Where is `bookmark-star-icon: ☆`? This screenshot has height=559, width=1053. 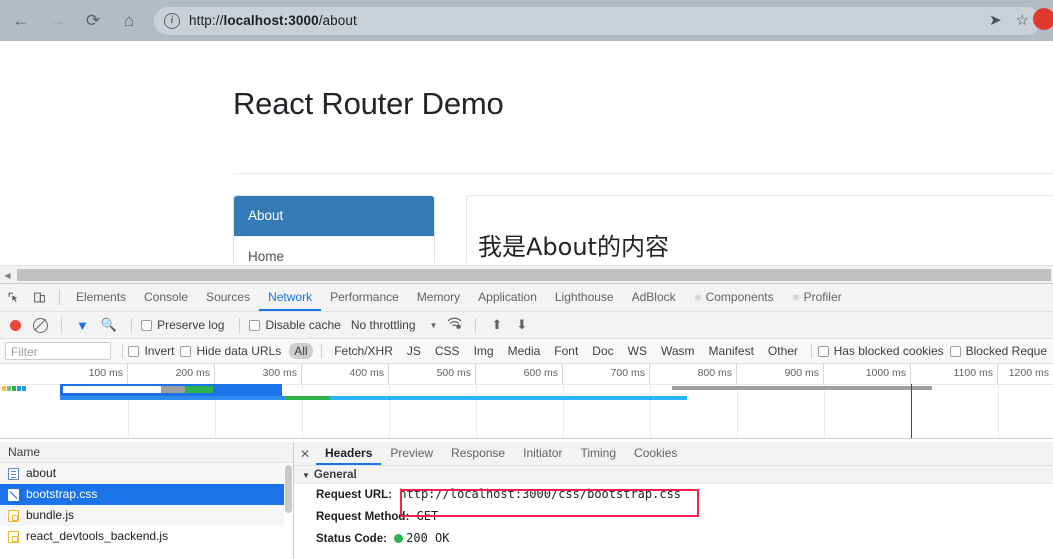 bookmark-star-icon: ☆ is located at coordinates (1022, 20).